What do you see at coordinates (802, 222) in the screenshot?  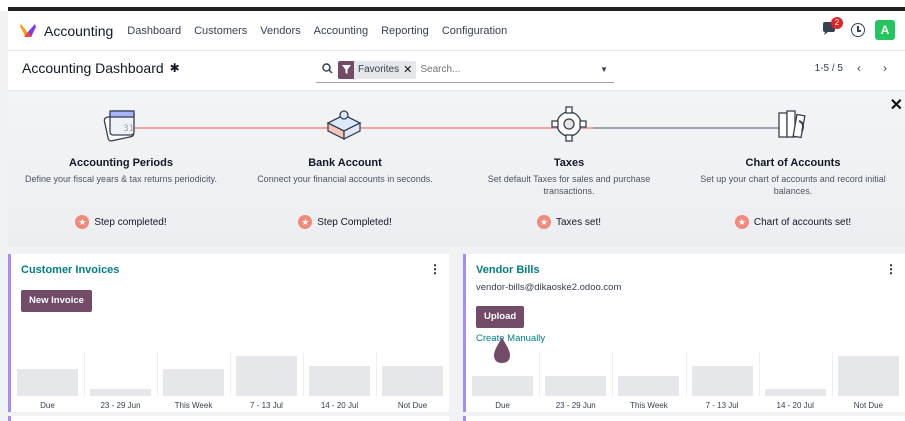 I see `step-status-text: Chart of accounts set!` at bounding box center [802, 222].